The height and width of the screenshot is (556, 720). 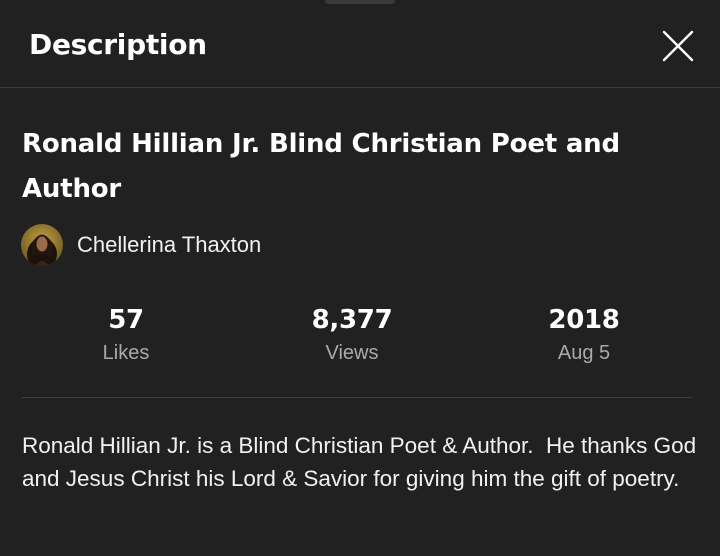 I want to click on close-icon, so click(x=678, y=46).